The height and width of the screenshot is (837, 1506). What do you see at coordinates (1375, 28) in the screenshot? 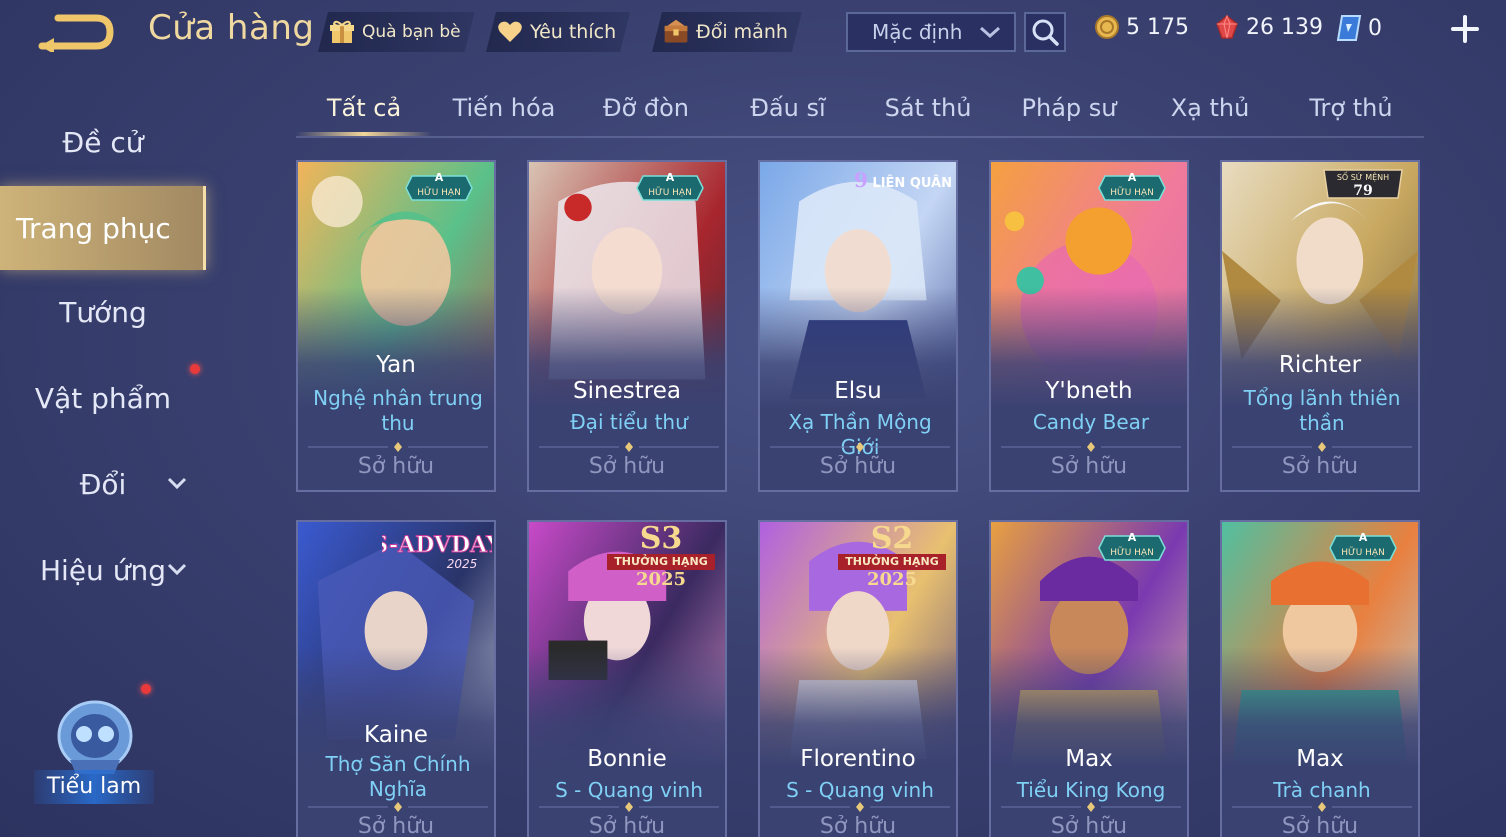
I see `voucher-amount: 0` at bounding box center [1375, 28].